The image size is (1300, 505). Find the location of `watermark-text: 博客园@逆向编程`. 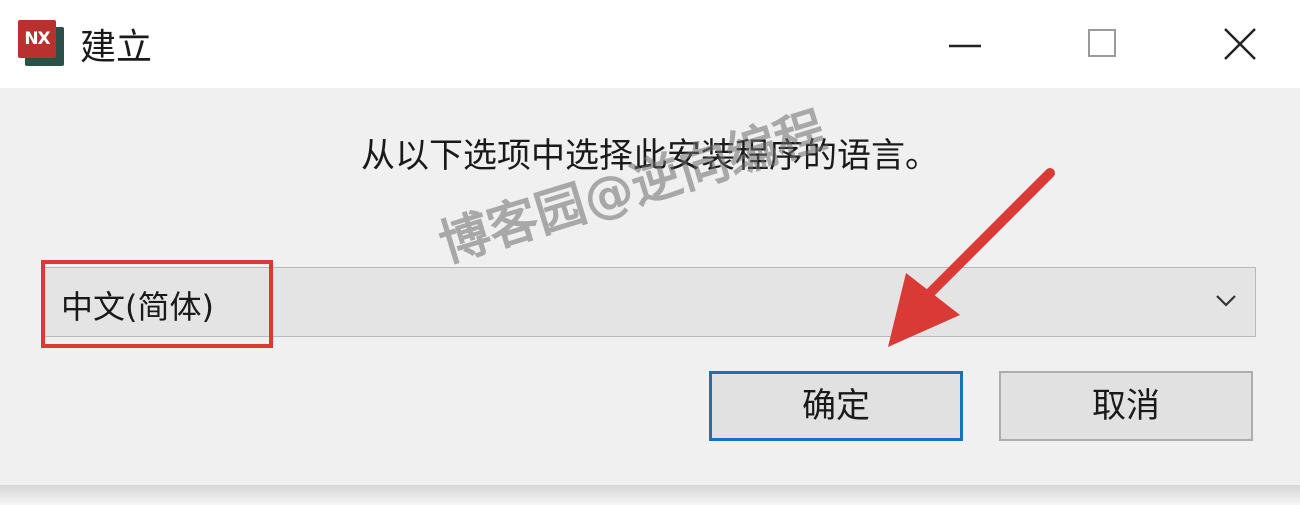

watermark-text: 博客园@逆向编程 is located at coordinates (632, 187).